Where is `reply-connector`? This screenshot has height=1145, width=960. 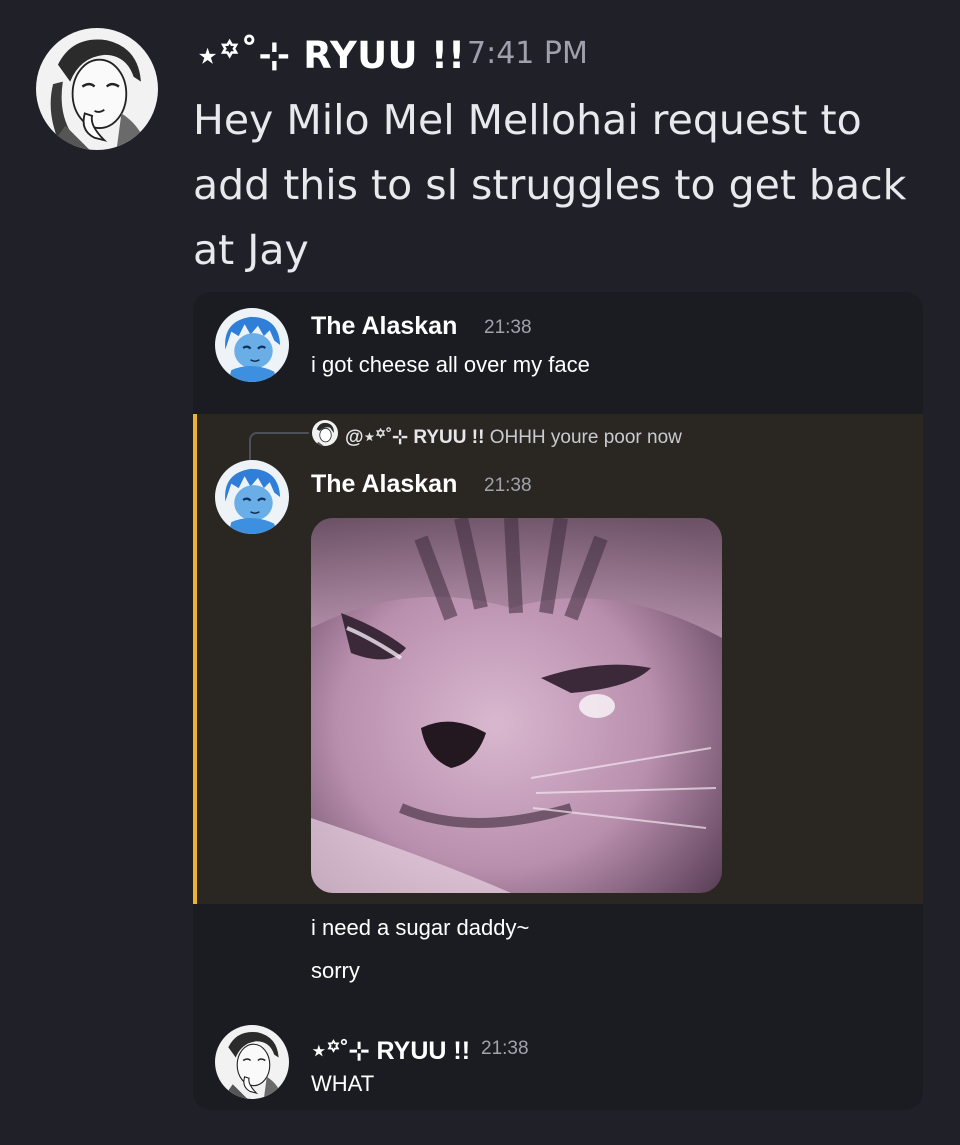
reply-connector is located at coordinates (279, 446).